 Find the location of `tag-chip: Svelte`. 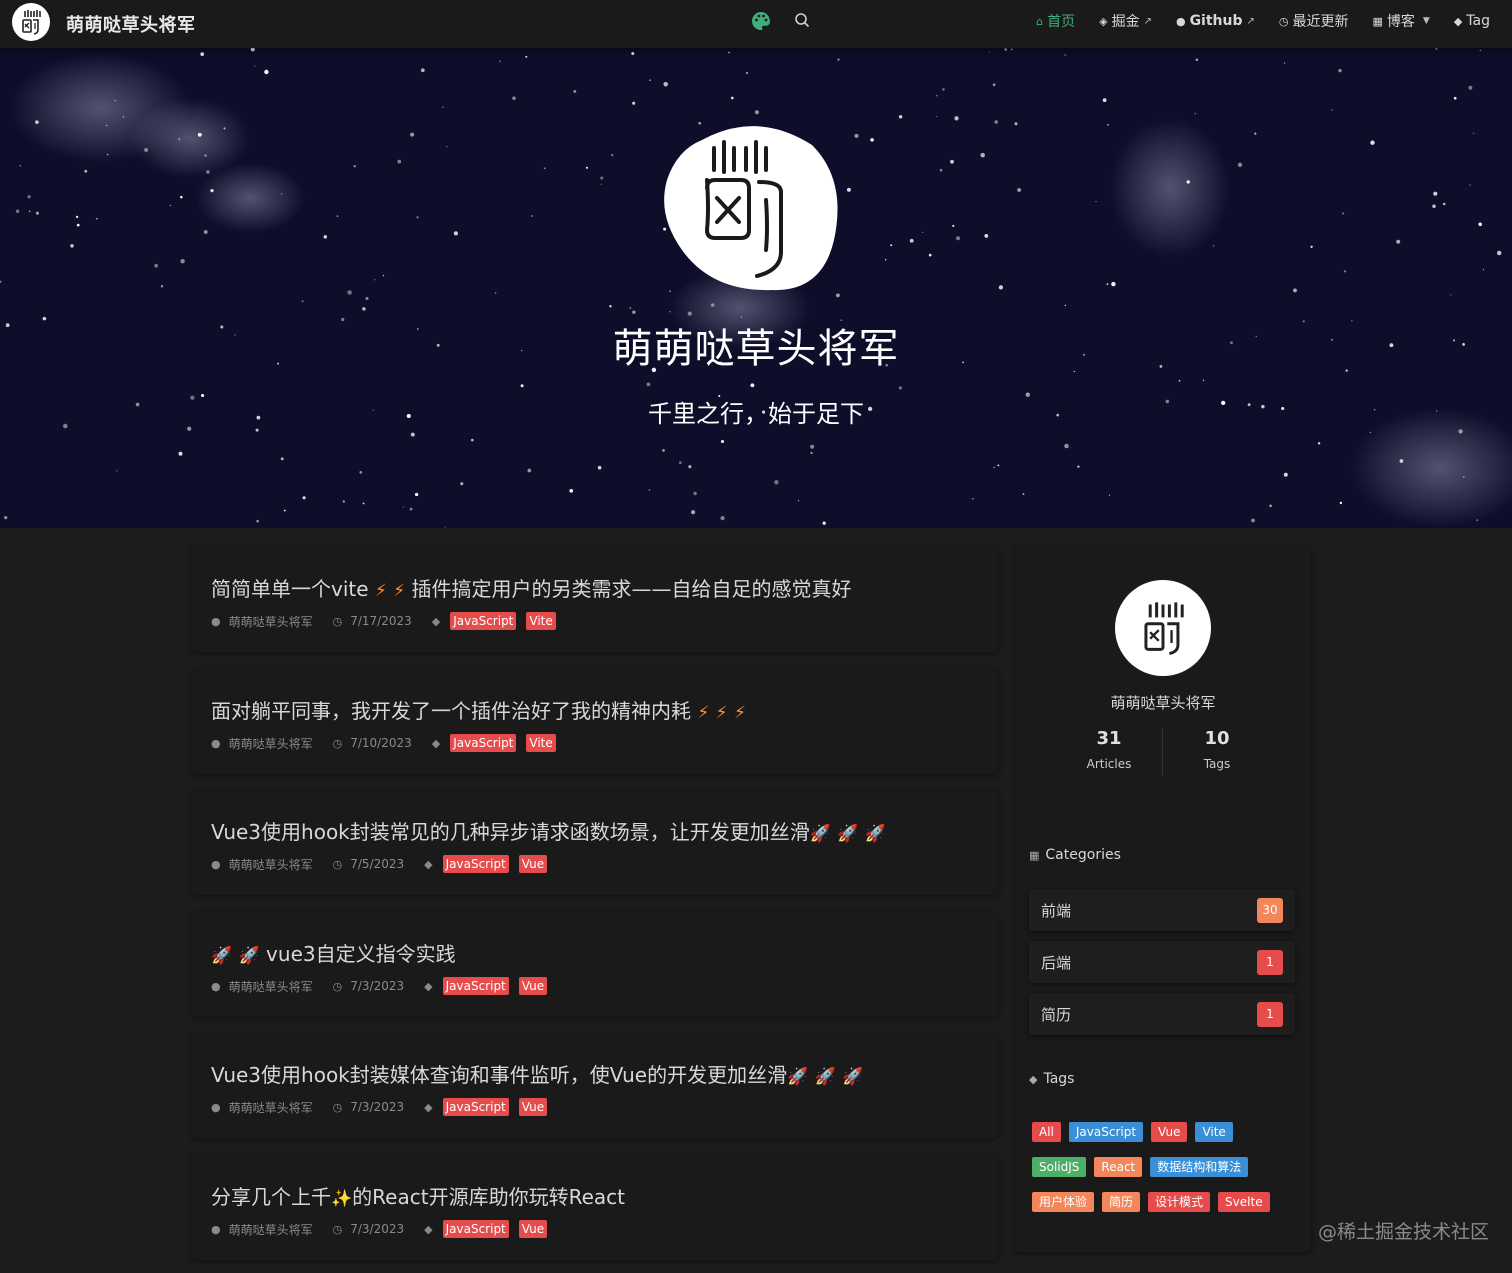

tag-chip: Svelte is located at coordinates (1244, 1202).